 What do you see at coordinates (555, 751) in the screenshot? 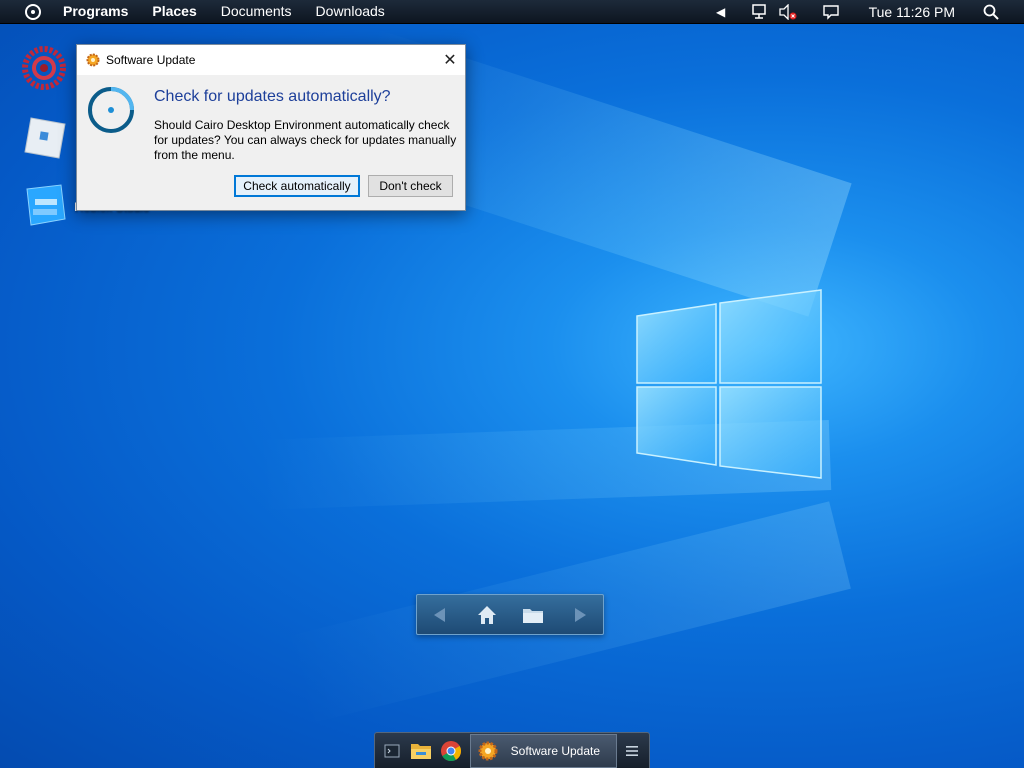
I see `taskbar-task-label: Software Update` at bounding box center [555, 751].